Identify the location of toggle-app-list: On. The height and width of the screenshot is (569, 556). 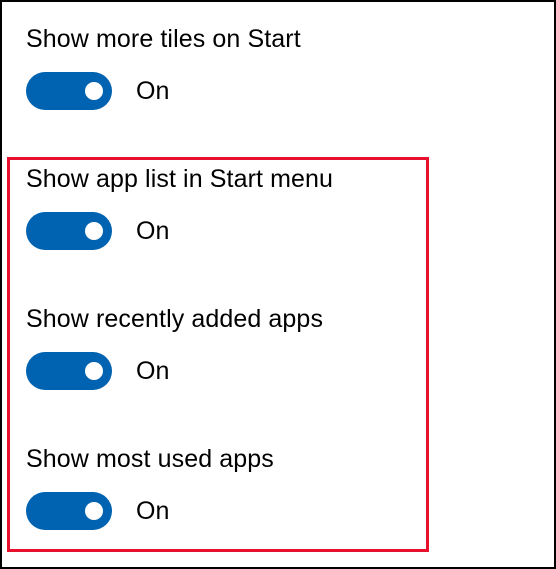
(179, 231).